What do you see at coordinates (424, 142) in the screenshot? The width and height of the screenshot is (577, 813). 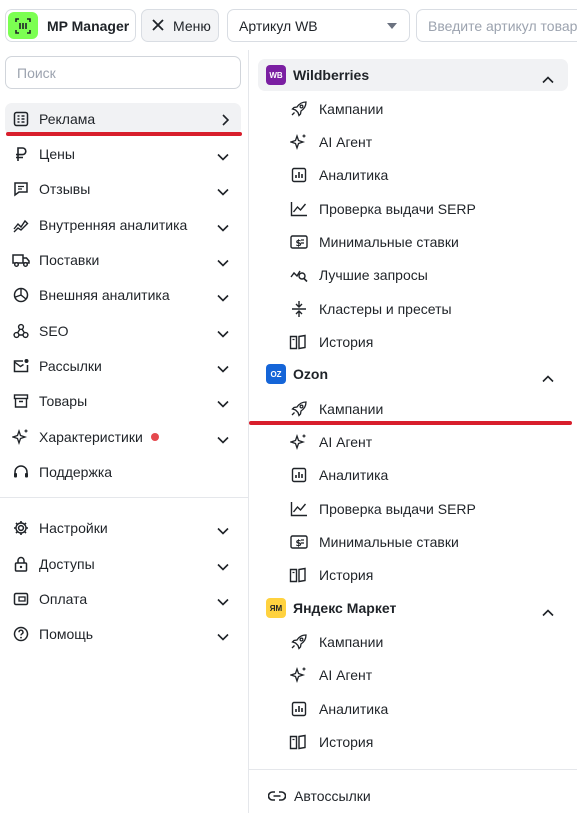 I see `submenu-item-wb-ai-agent: AI Агент` at bounding box center [424, 142].